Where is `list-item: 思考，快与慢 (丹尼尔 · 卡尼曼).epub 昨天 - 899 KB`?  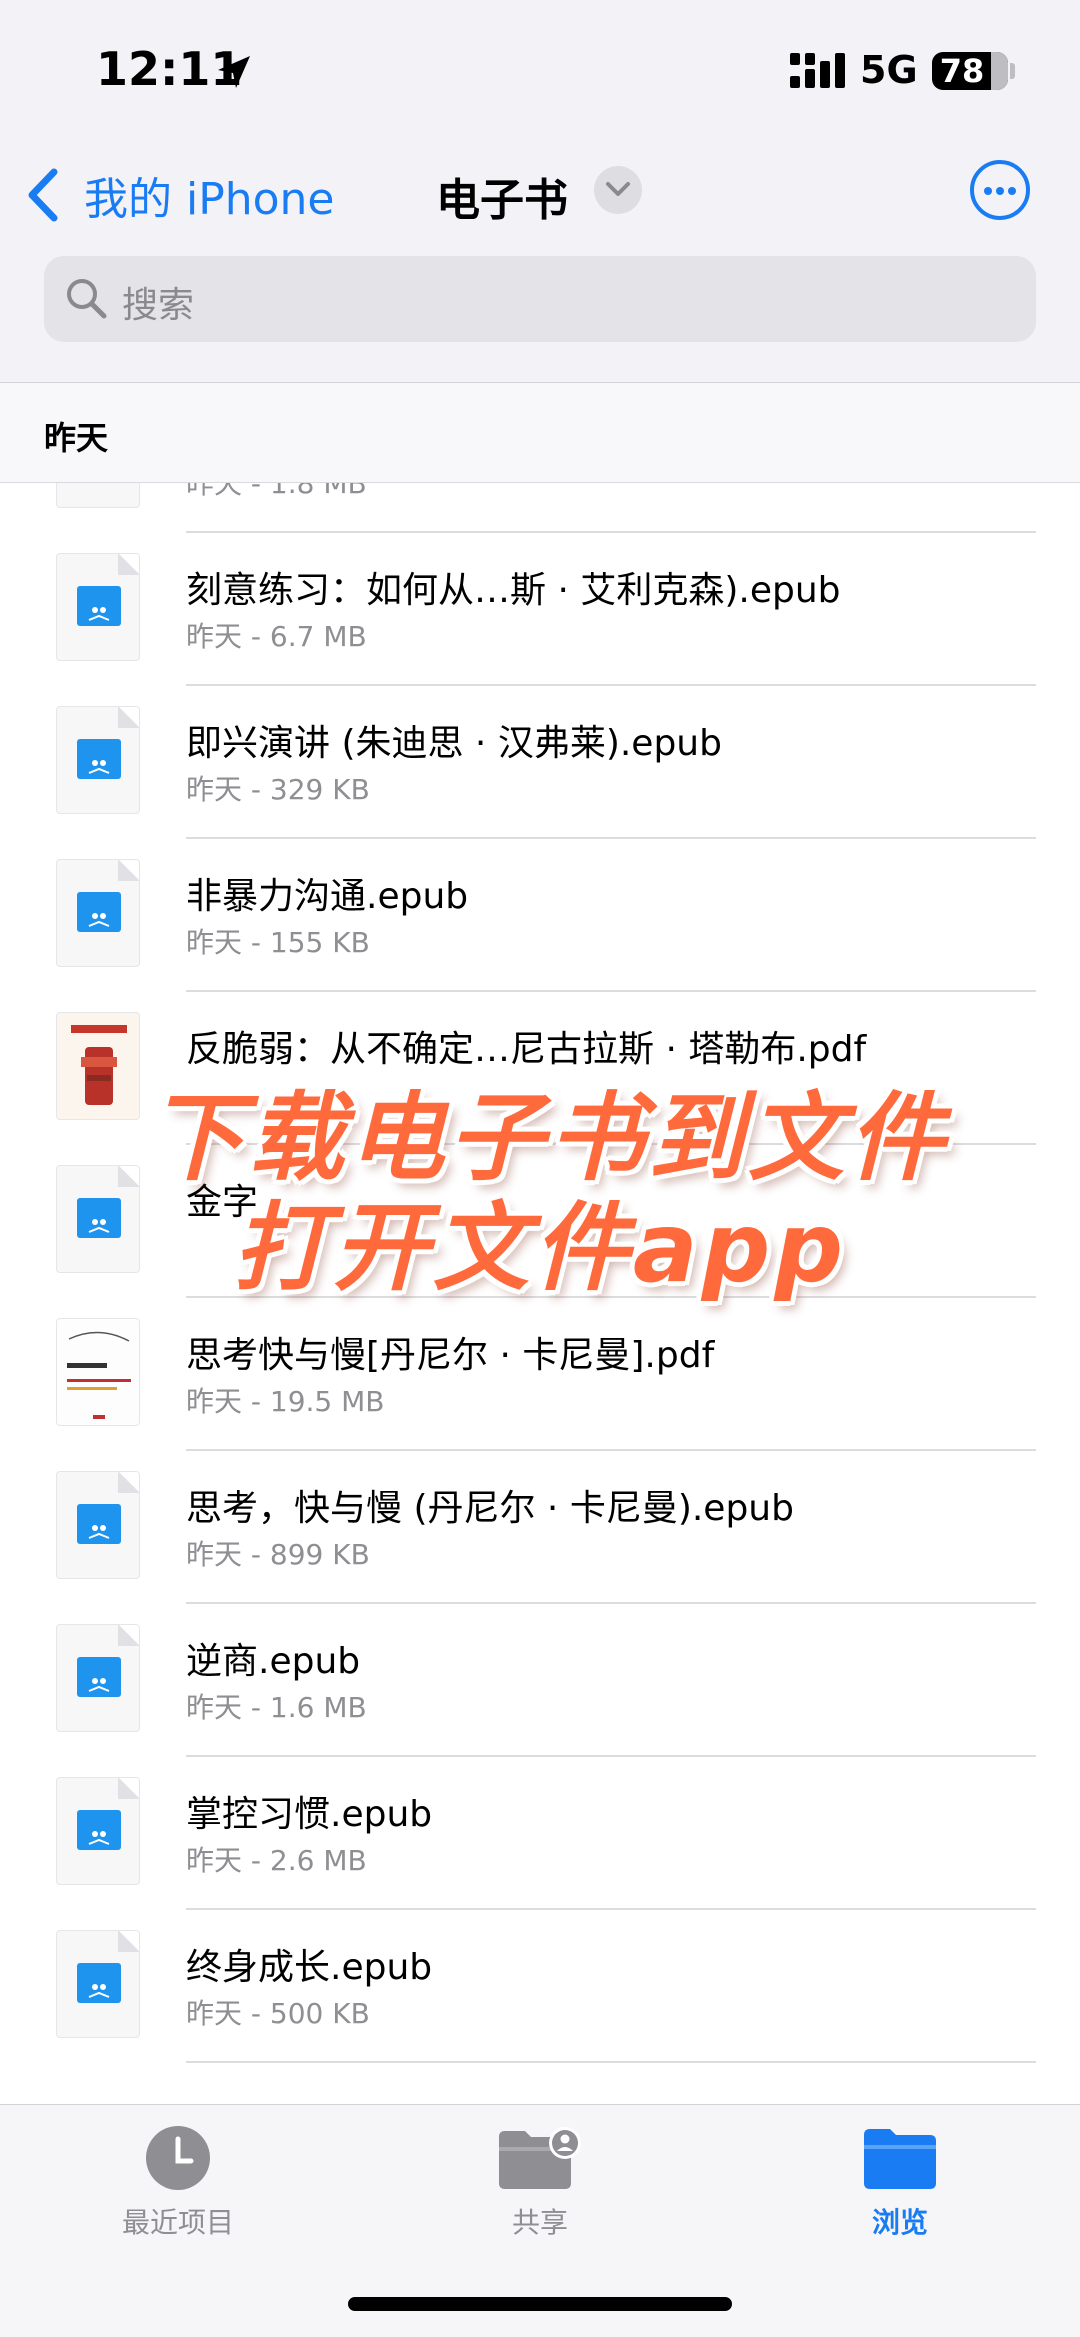 list-item: 思考，快与慢 (丹尼尔 · 卡尼曼).epub 昨天 - 899 KB is located at coordinates (540, 1527).